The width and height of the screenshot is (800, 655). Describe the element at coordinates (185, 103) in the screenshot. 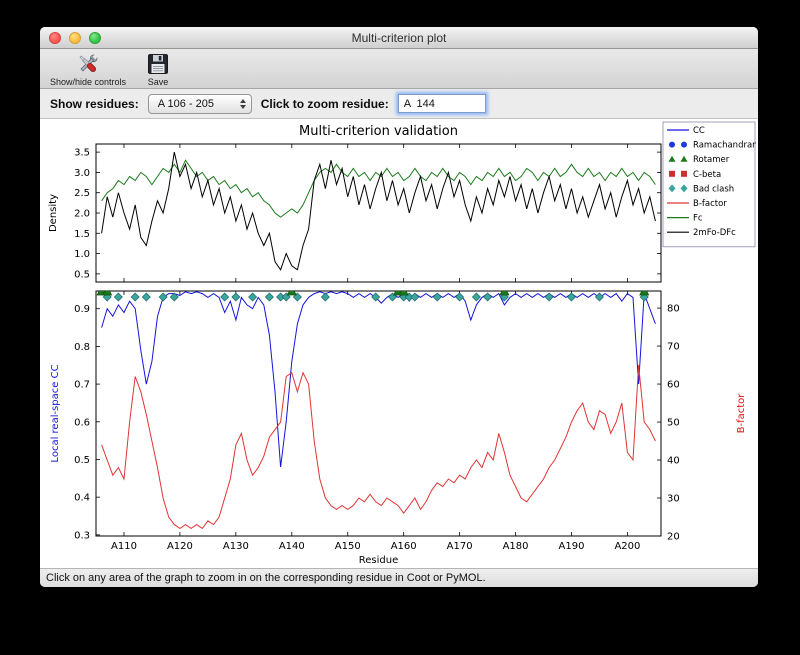

I see `residue-range-value: A 106 - 205` at that location.